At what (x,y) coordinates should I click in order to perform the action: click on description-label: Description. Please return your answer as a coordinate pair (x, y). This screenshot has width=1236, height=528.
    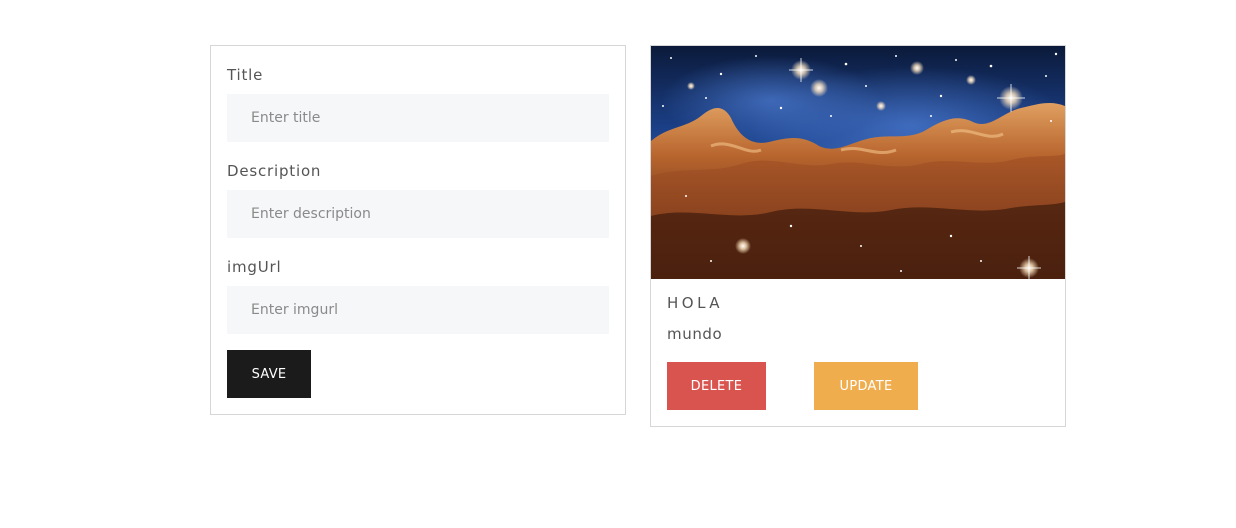
    Looking at the image, I should click on (274, 171).